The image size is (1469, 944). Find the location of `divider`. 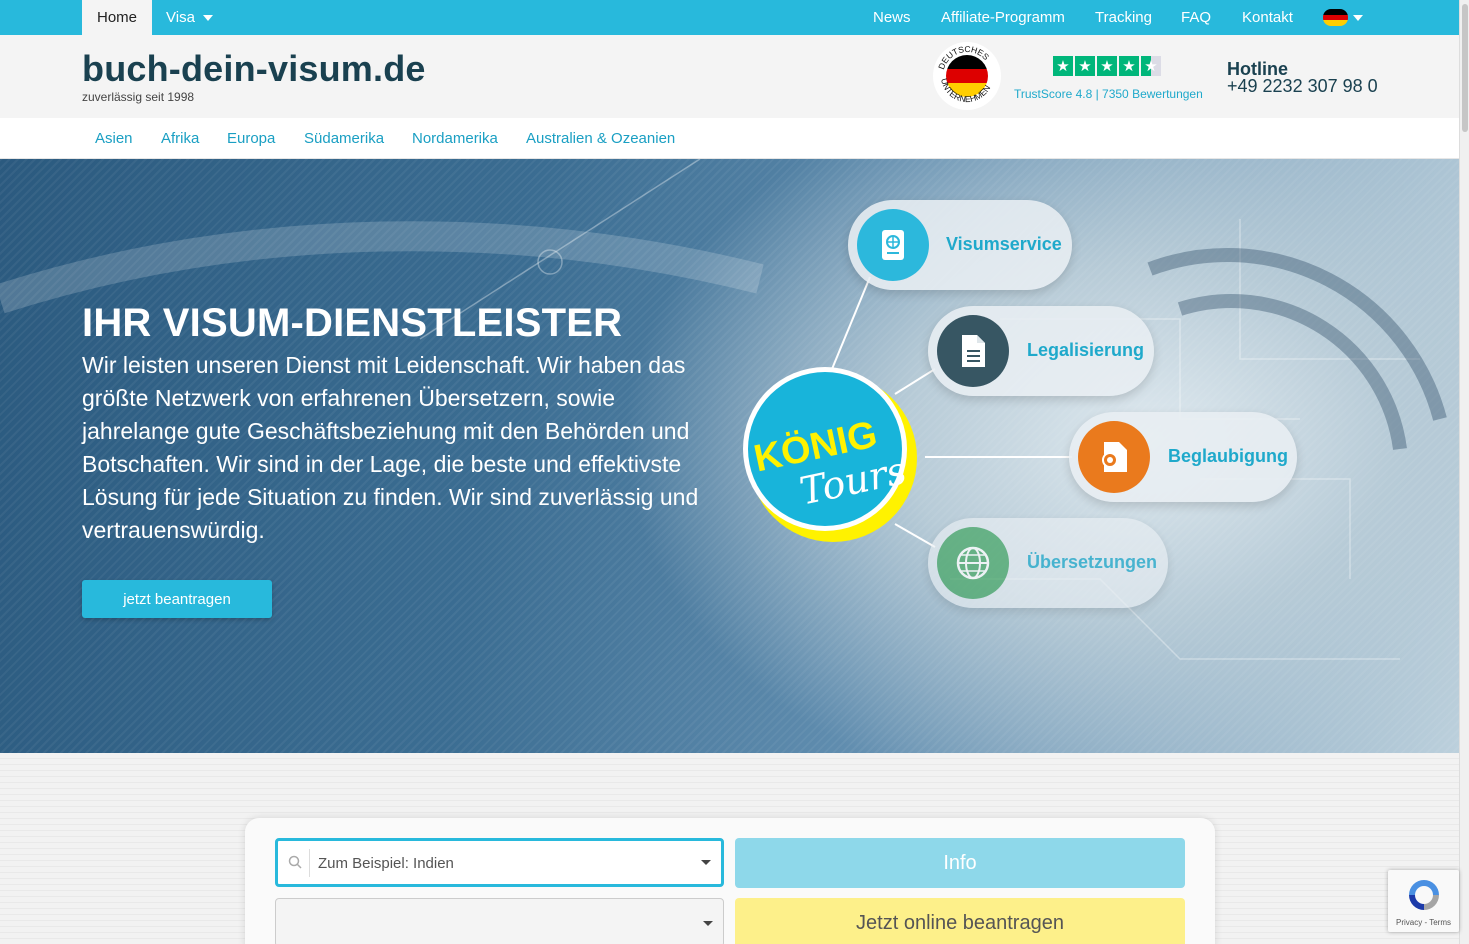

divider is located at coordinates (309, 863).